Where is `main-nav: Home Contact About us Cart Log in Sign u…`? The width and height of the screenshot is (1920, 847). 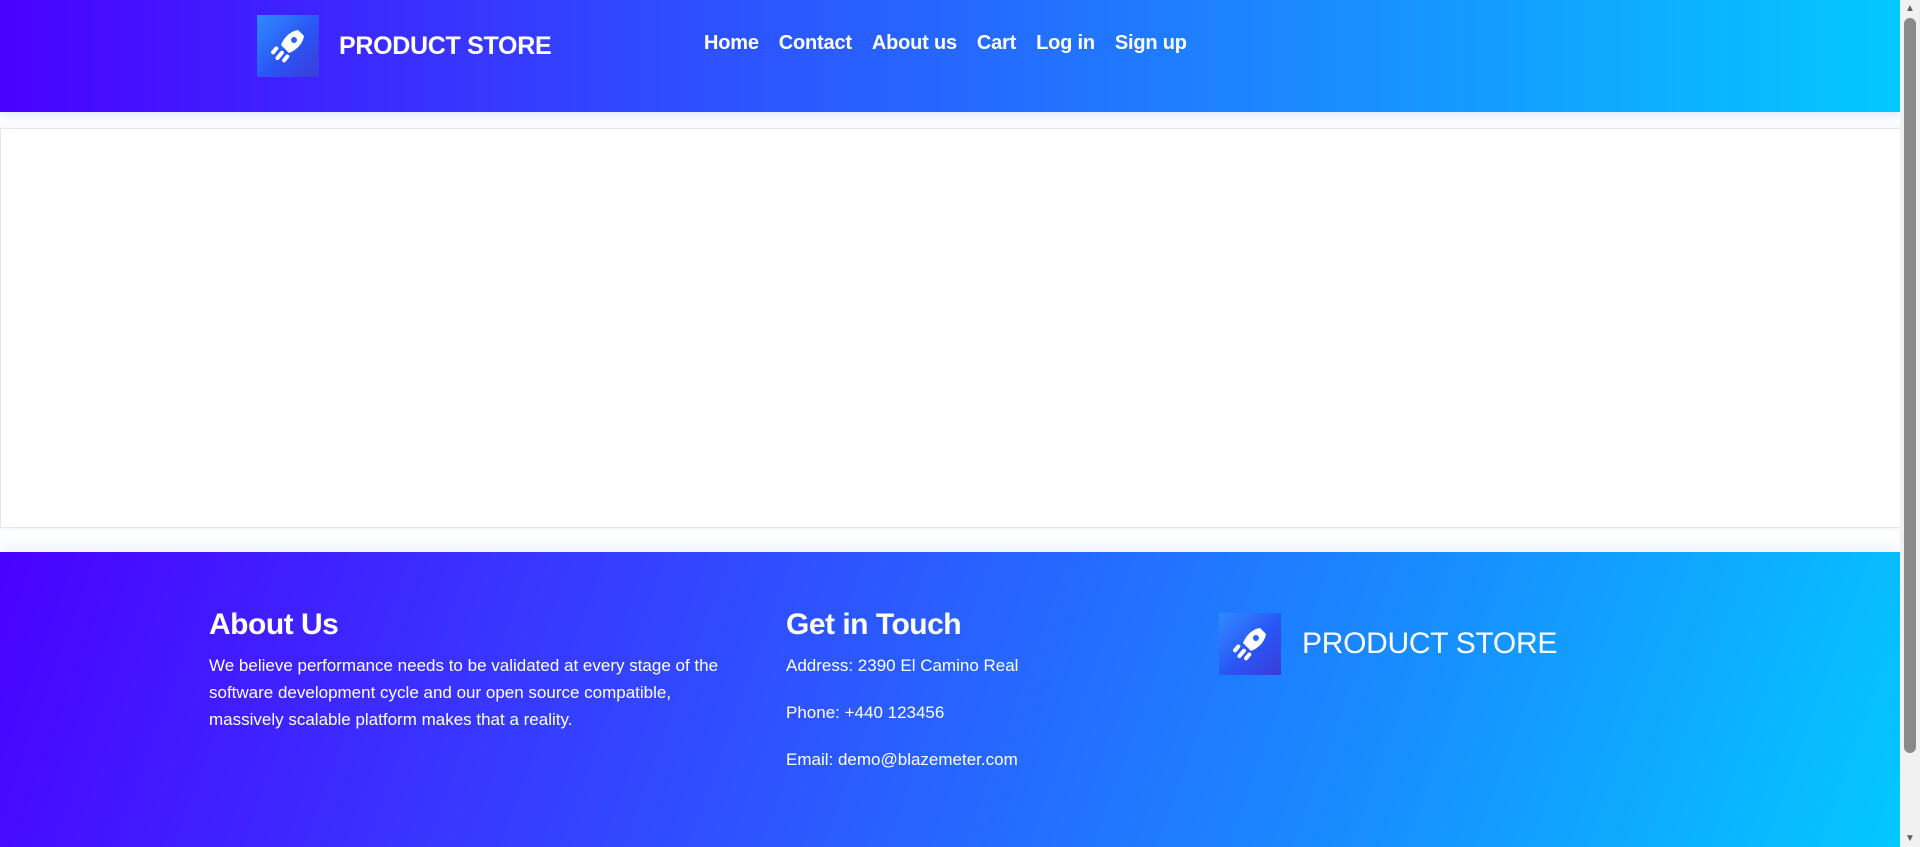
main-nav: Home Contact About us Cart Log in Sign u… is located at coordinates (955, 43).